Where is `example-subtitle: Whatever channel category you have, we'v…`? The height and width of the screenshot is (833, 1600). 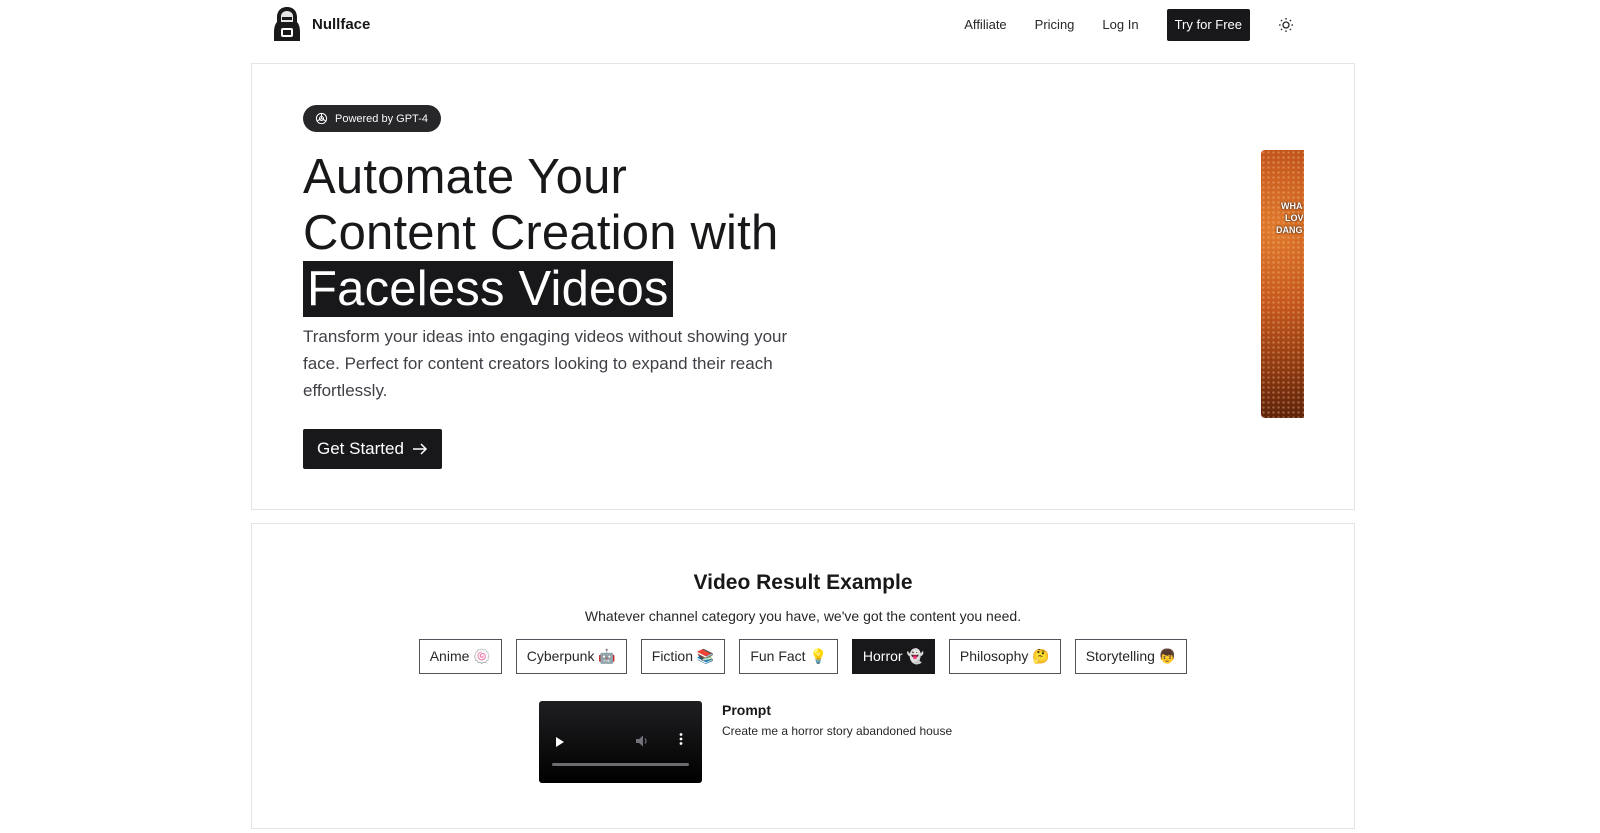 example-subtitle: Whatever channel category you have, we'v… is located at coordinates (803, 616).